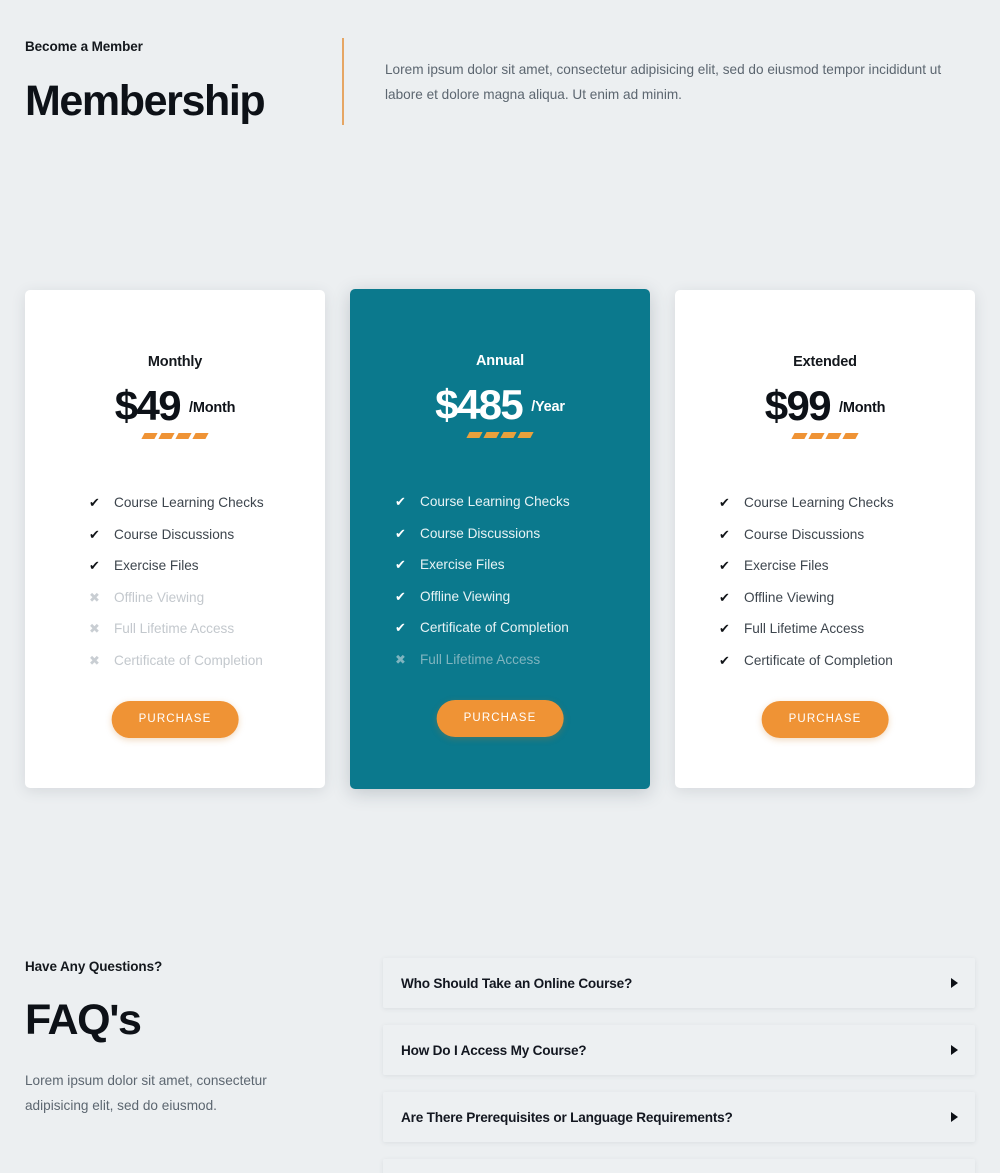  What do you see at coordinates (83, 1020) in the screenshot?
I see `faq-title: FAQ's` at bounding box center [83, 1020].